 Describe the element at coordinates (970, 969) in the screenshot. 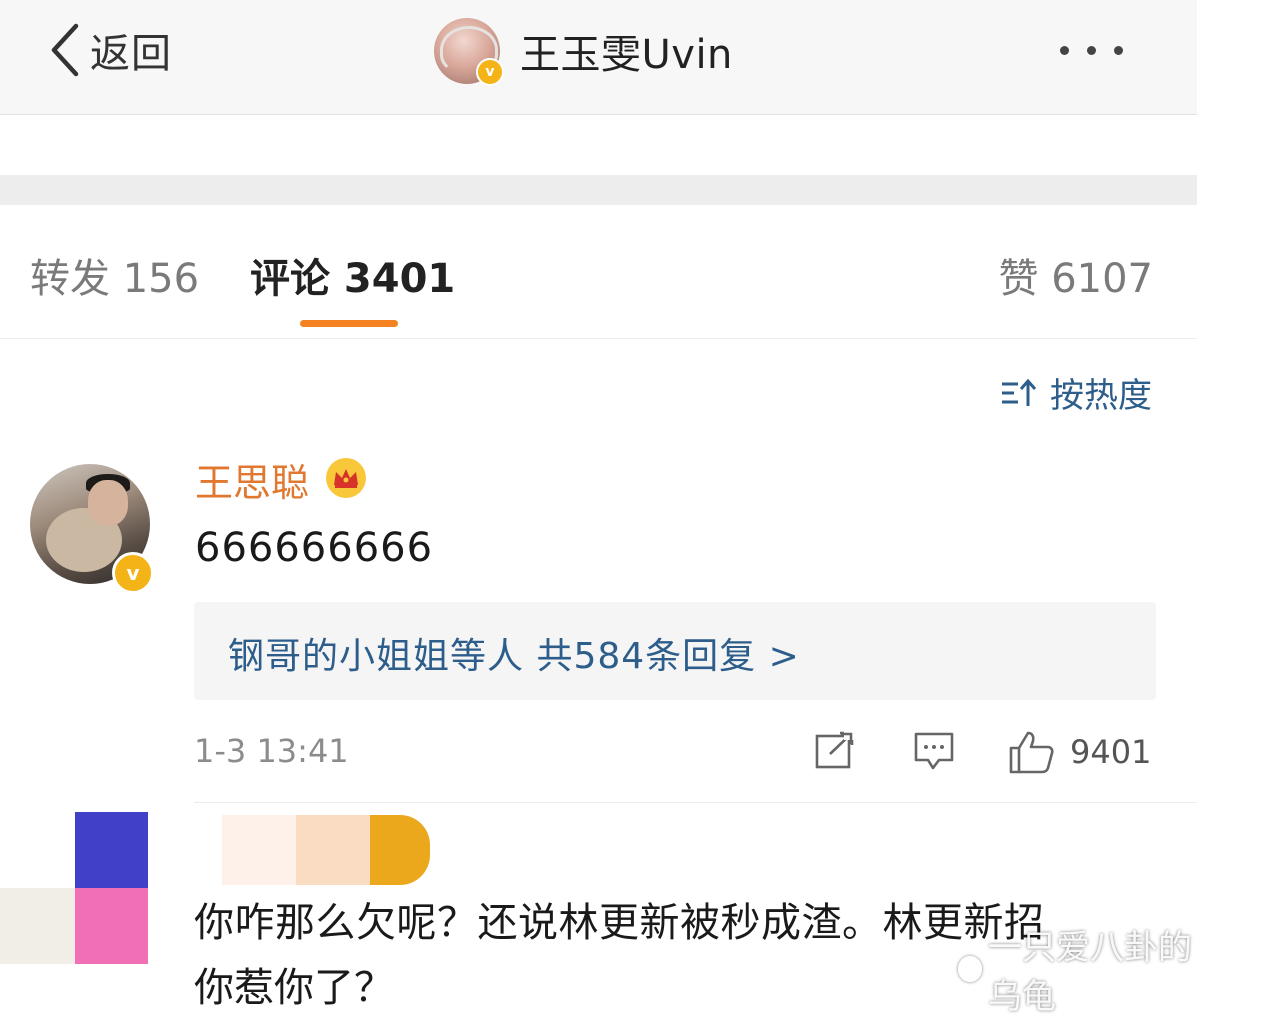

I see `weibo-logo-icon` at that location.